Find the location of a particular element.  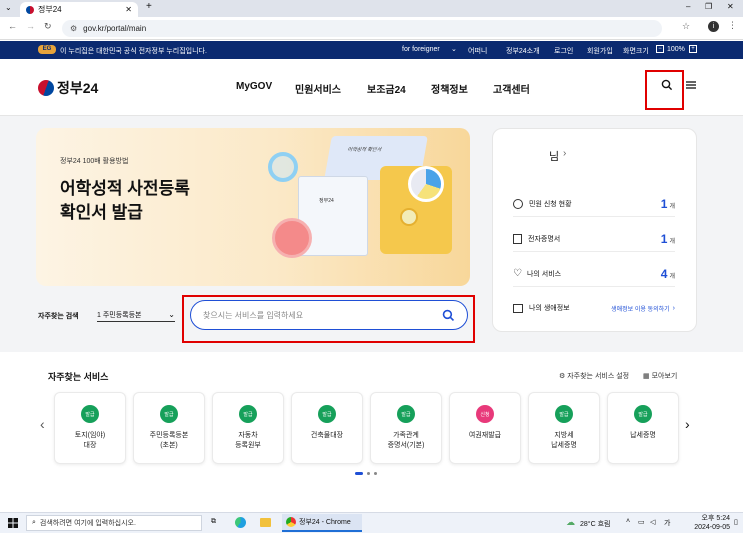

service-label: 가족관계 증명서(기본) is located at coordinates (406, 440).